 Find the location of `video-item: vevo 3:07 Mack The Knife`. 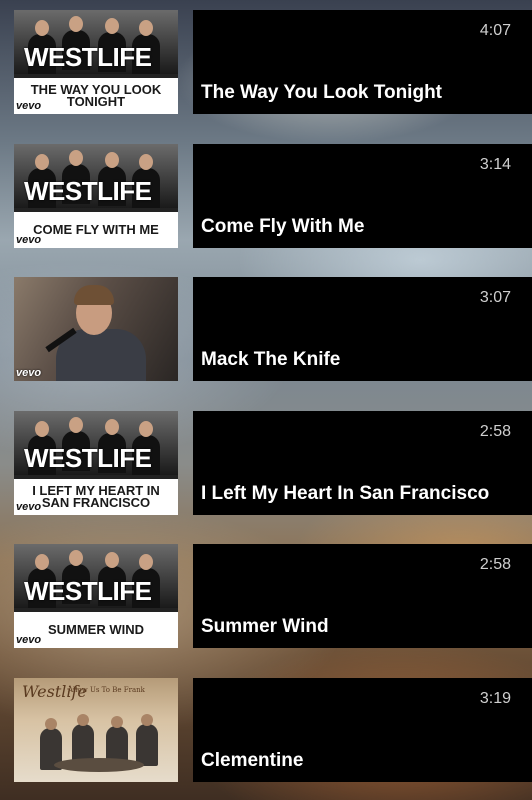

video-item: vevo 3:07 Mack The Knife is located at coordinates (273, 329).